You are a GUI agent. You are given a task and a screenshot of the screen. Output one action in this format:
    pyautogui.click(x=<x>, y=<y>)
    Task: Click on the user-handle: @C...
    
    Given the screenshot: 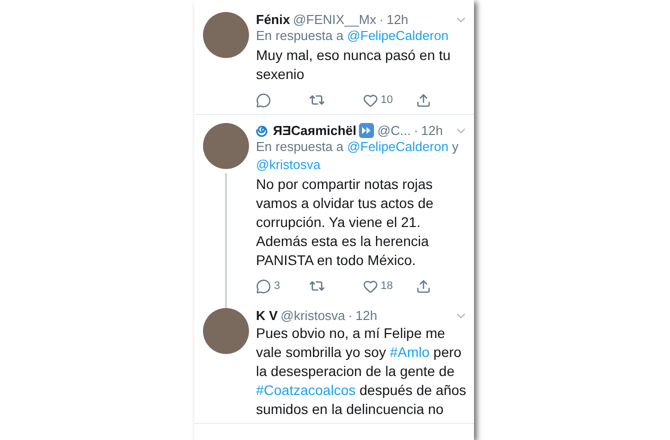 What is the action you would take?
    pyautogui.click(x=394, y=130)
    